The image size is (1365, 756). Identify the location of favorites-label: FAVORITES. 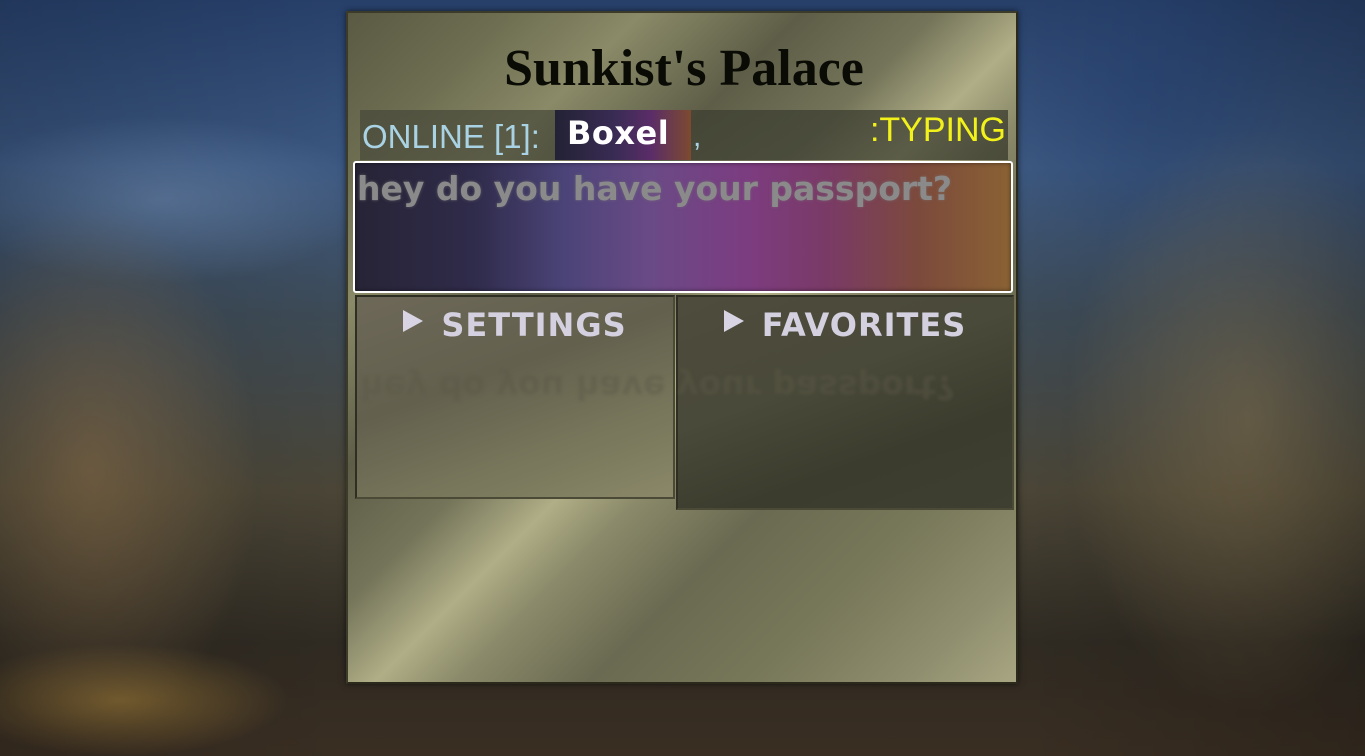
(864, 325).